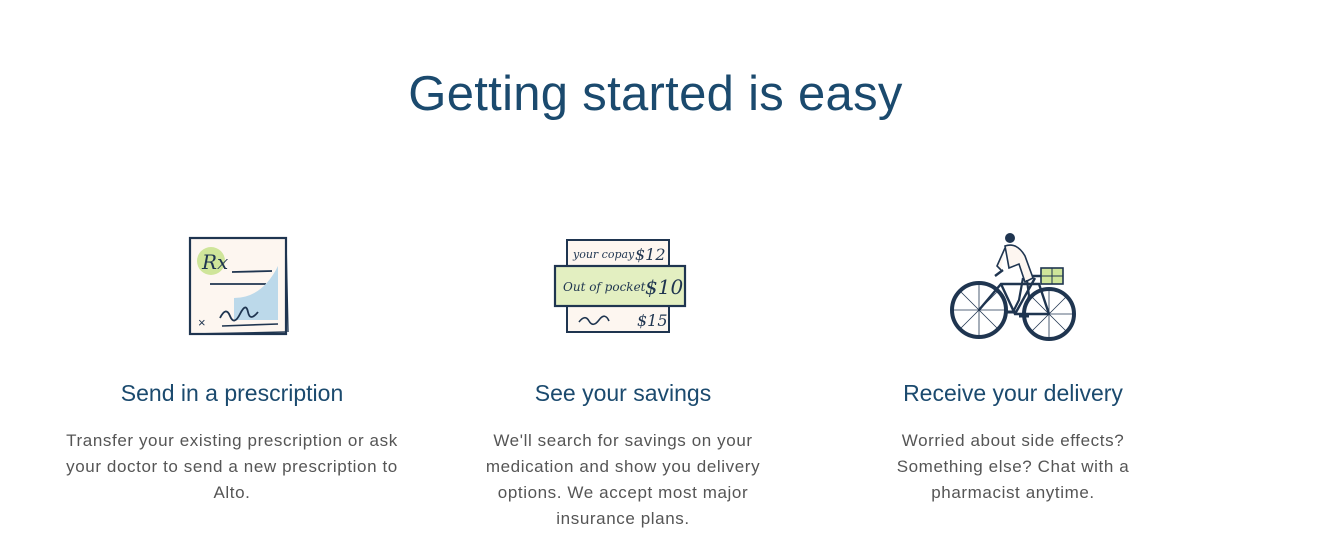  What do you see at coordinates (1013, 393) in the screenshot?
I see `step-title: Receive your delivery` at bounding box center [1013, 393].